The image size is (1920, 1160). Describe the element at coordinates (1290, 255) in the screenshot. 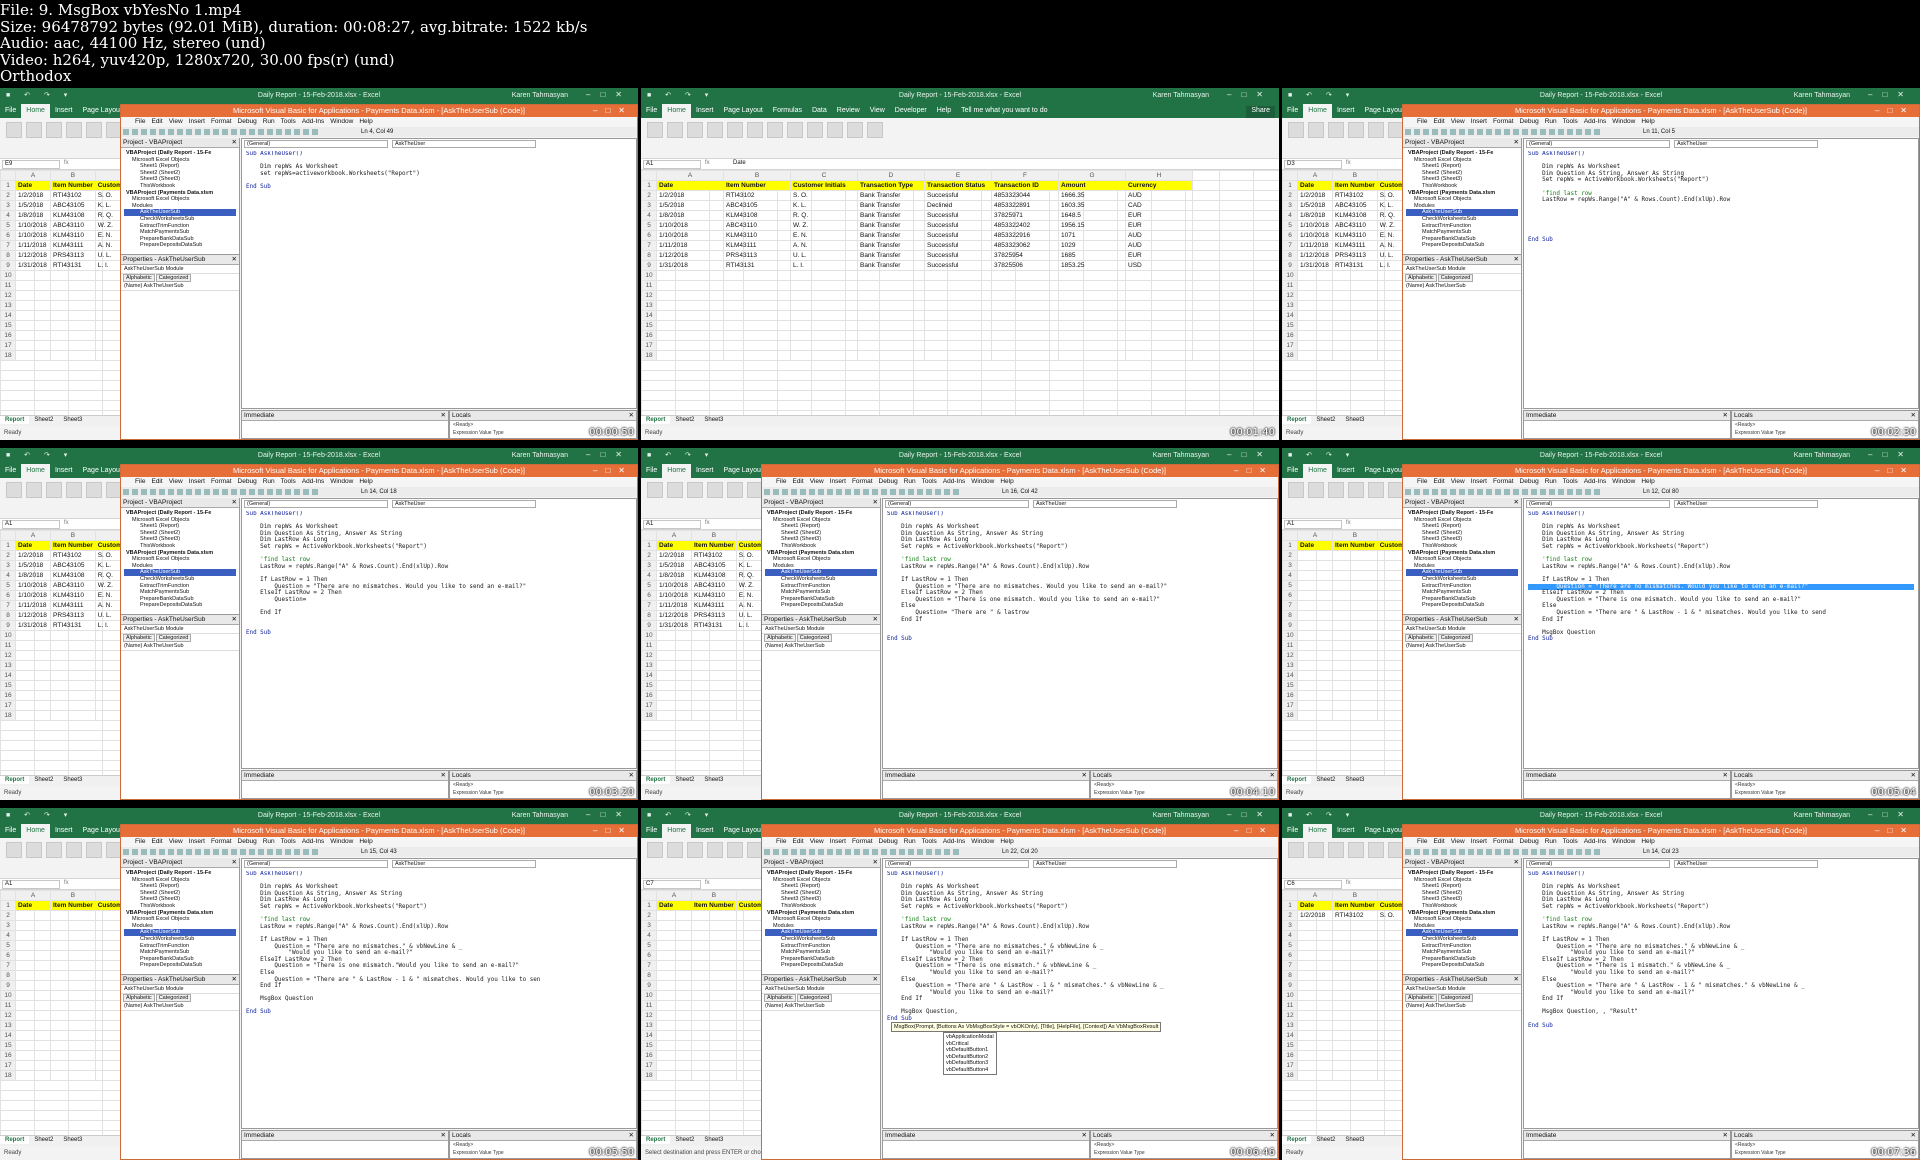

I see `row-header: 8` at that location.